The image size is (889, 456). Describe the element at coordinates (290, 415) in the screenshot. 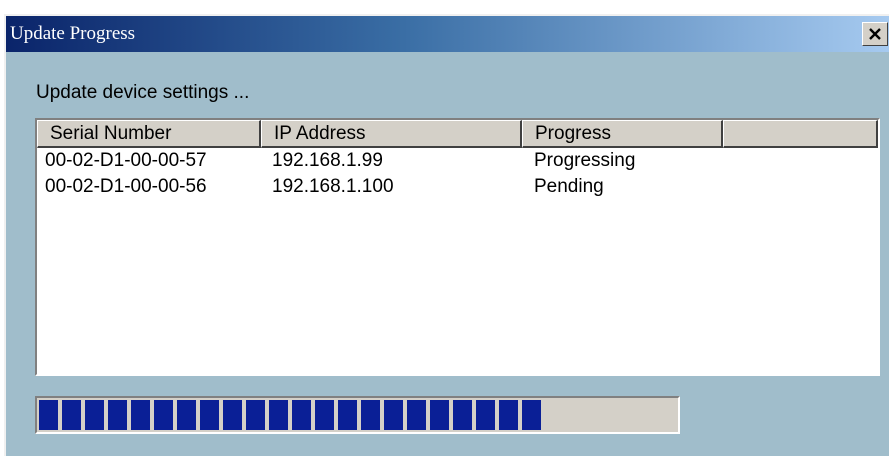

I see `progress-bar-fill` at that location.